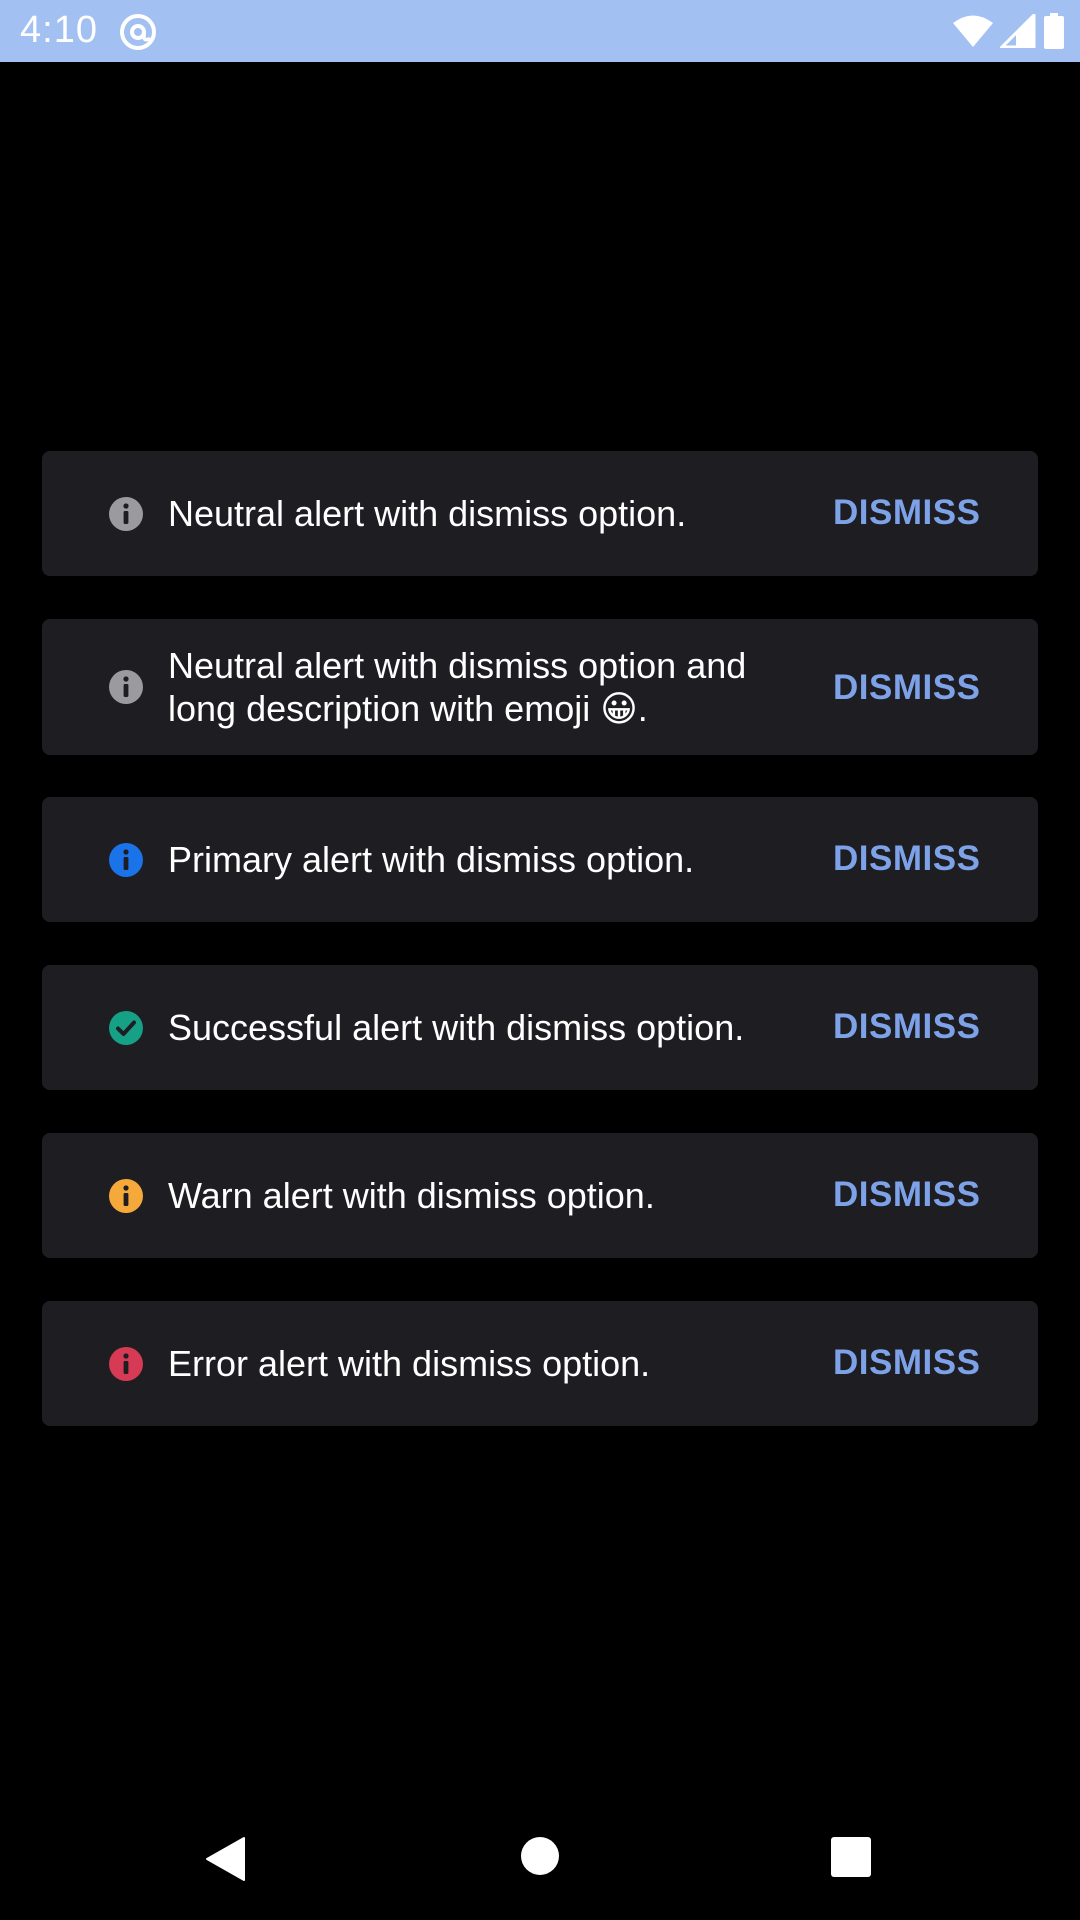 The width and height of the screenshot is (1080, 1920). What do you see at coordinates (59, 30) in the screenshot?
I see `status-time: 4:10` at bounding box center [59, 30].